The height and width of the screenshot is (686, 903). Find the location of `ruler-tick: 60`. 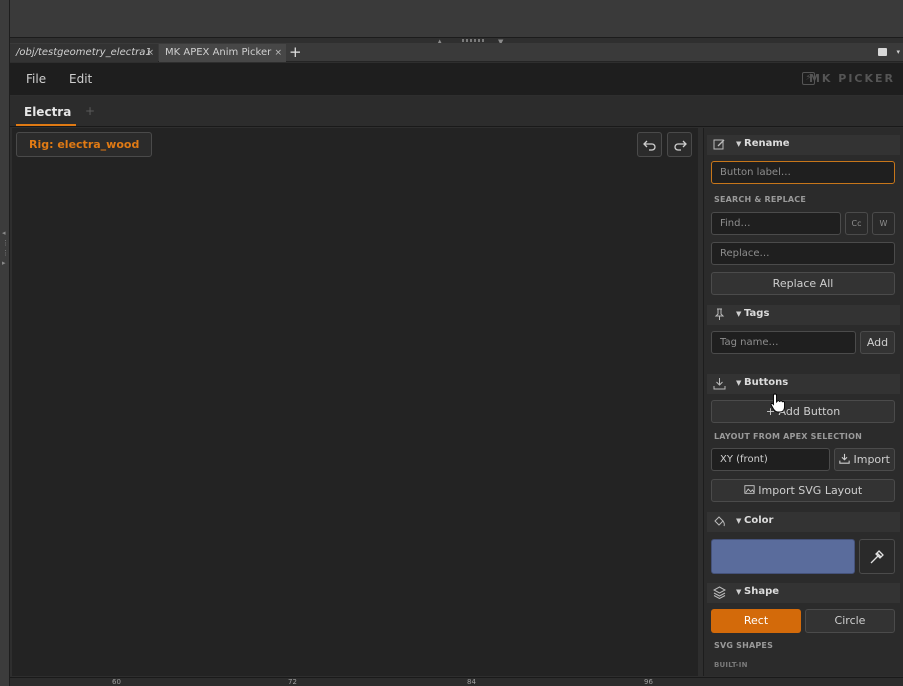

ruler-tick: 60 is located at coordinates (116, 682).